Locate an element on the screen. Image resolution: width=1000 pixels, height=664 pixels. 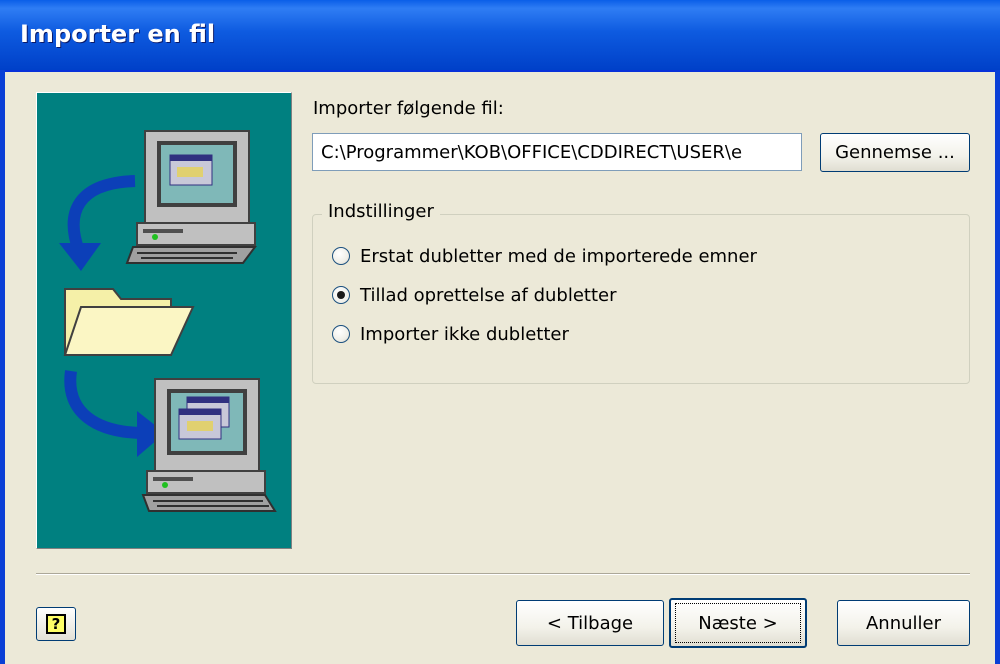
window-frame-right is located at coordinates (997, 367).